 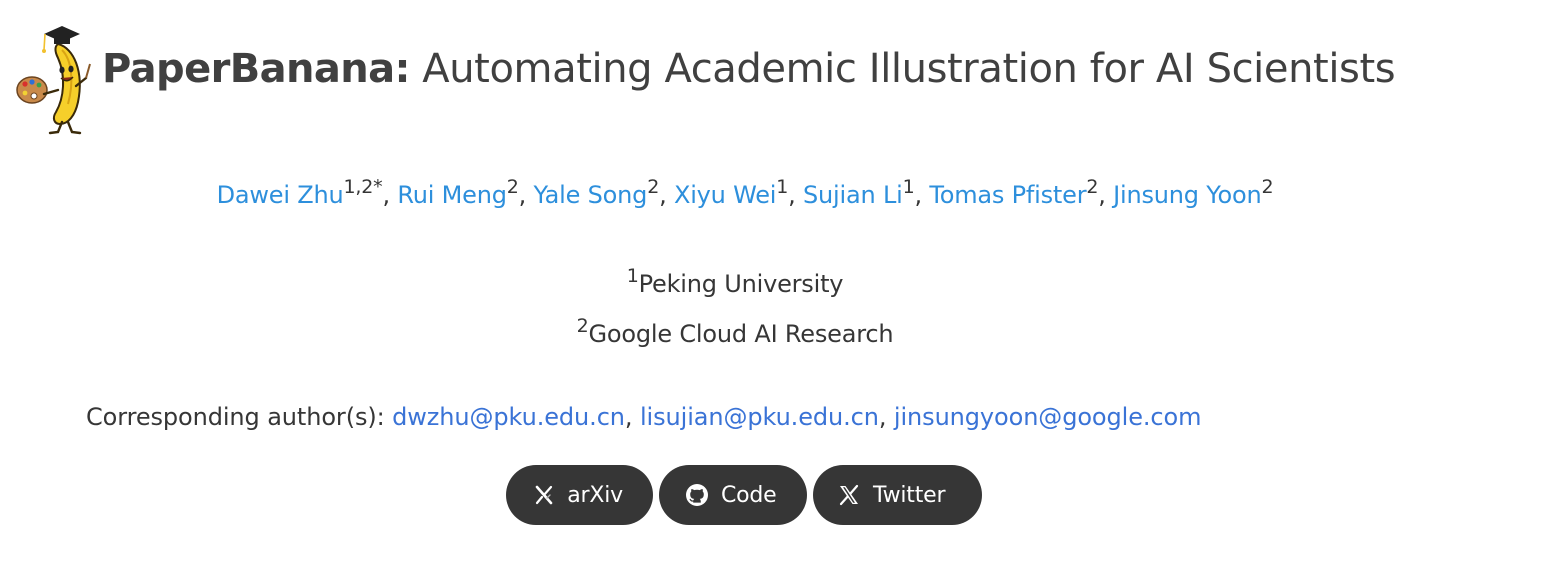 I want to click on affiliation-sup: 1, so click(x=632, y=276).